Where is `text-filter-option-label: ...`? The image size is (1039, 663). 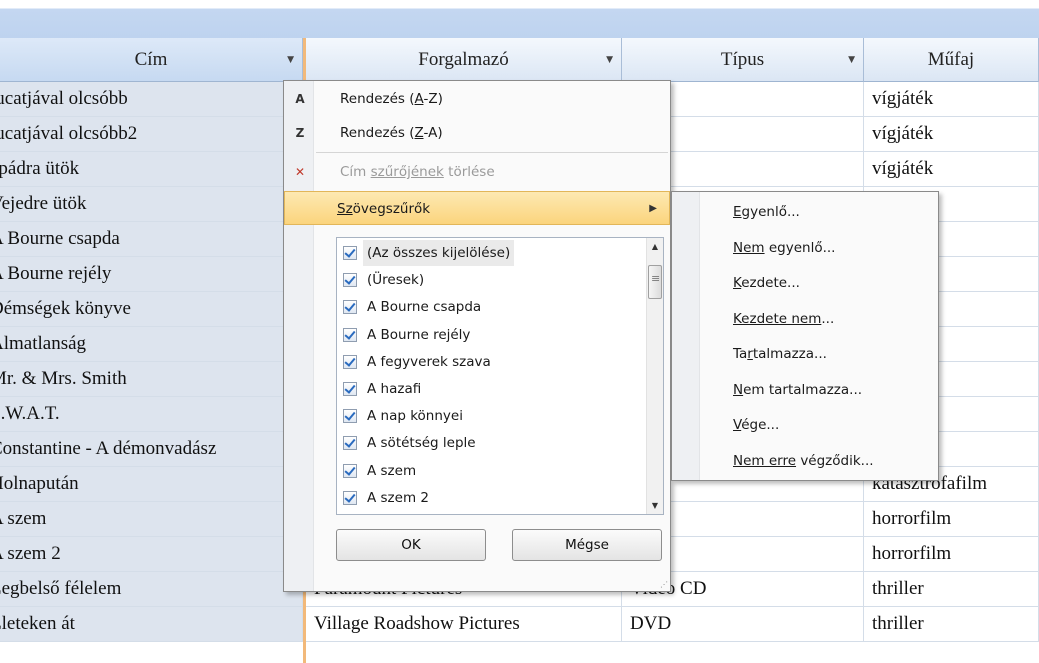 text-filter-option-label: ... is located at coordinates (828, 318).